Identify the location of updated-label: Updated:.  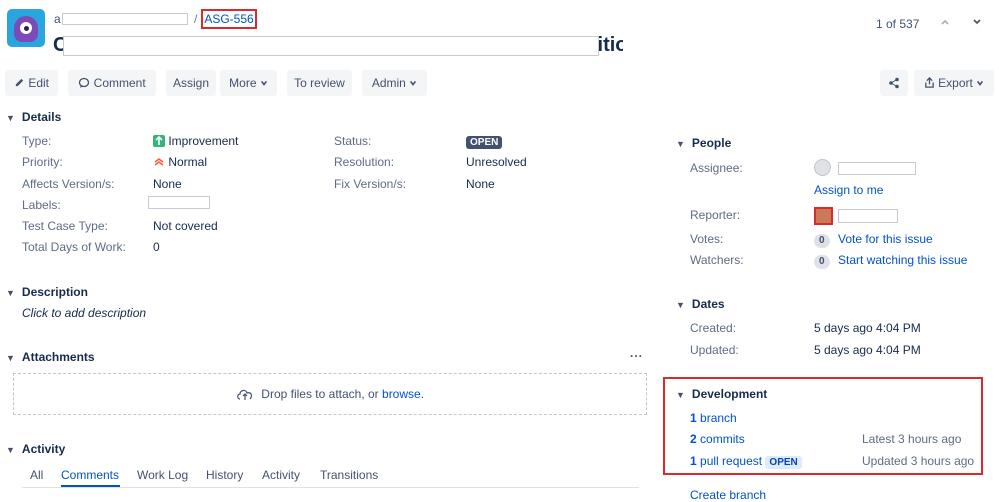
(714, 350).